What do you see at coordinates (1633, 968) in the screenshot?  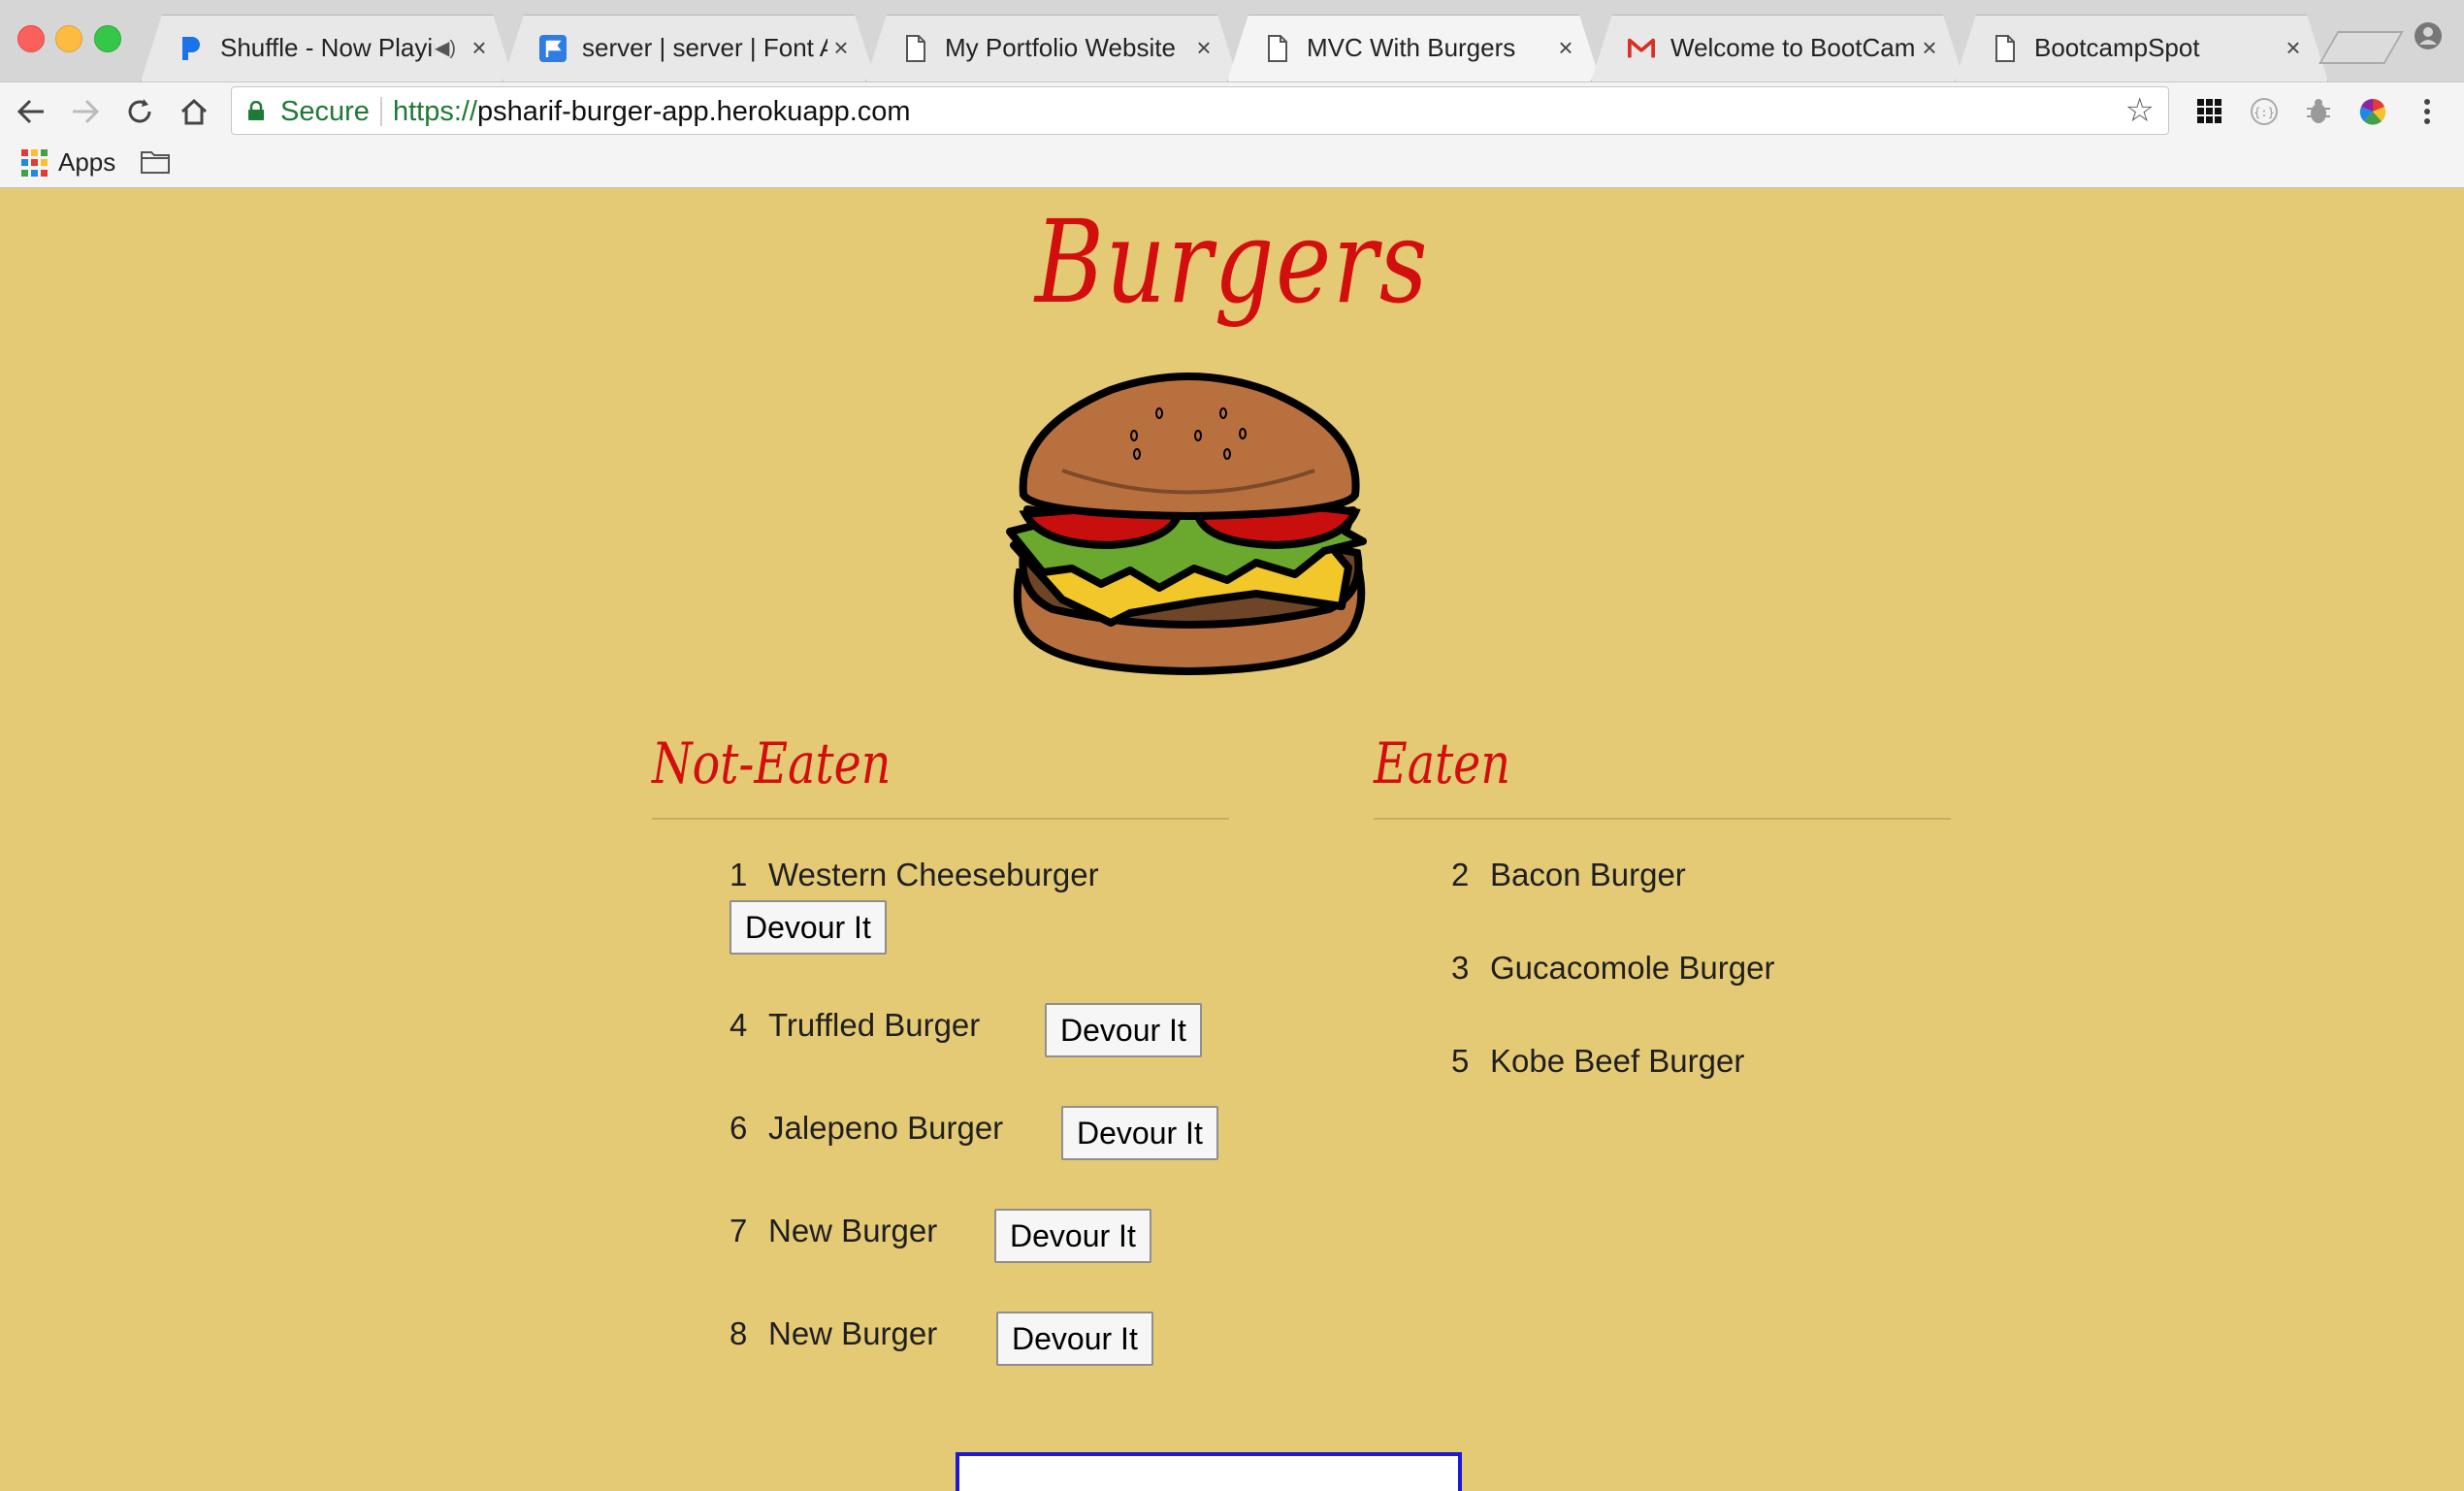 I see `burger-name: Gucacomole Burger` at bounding box center [1633, 968].